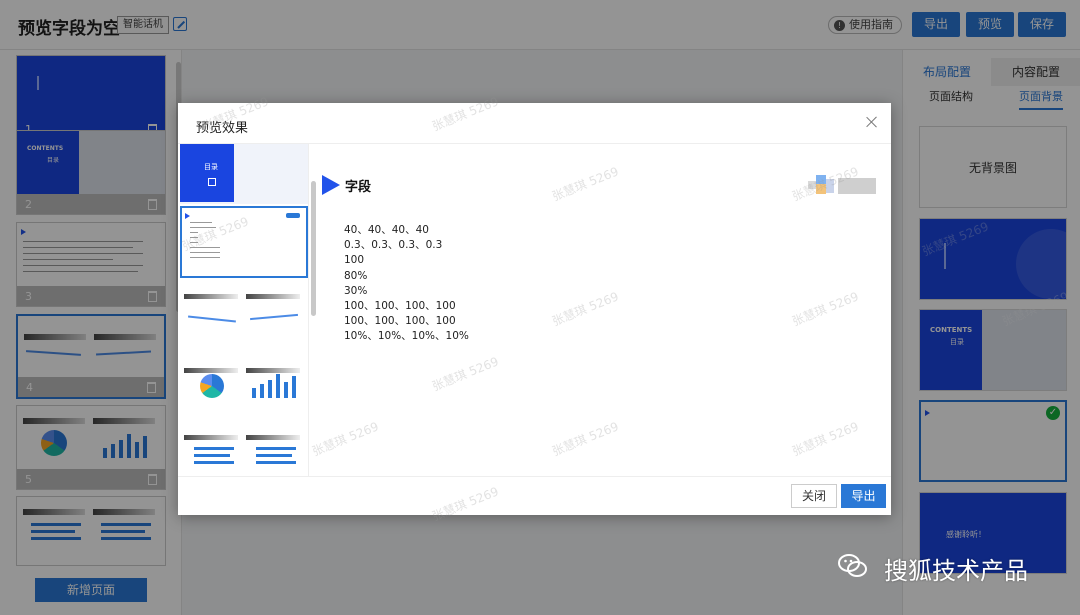  Describe the element at coordinates (852, 565) in the screenshot. I see `wechat-icon` at that location.